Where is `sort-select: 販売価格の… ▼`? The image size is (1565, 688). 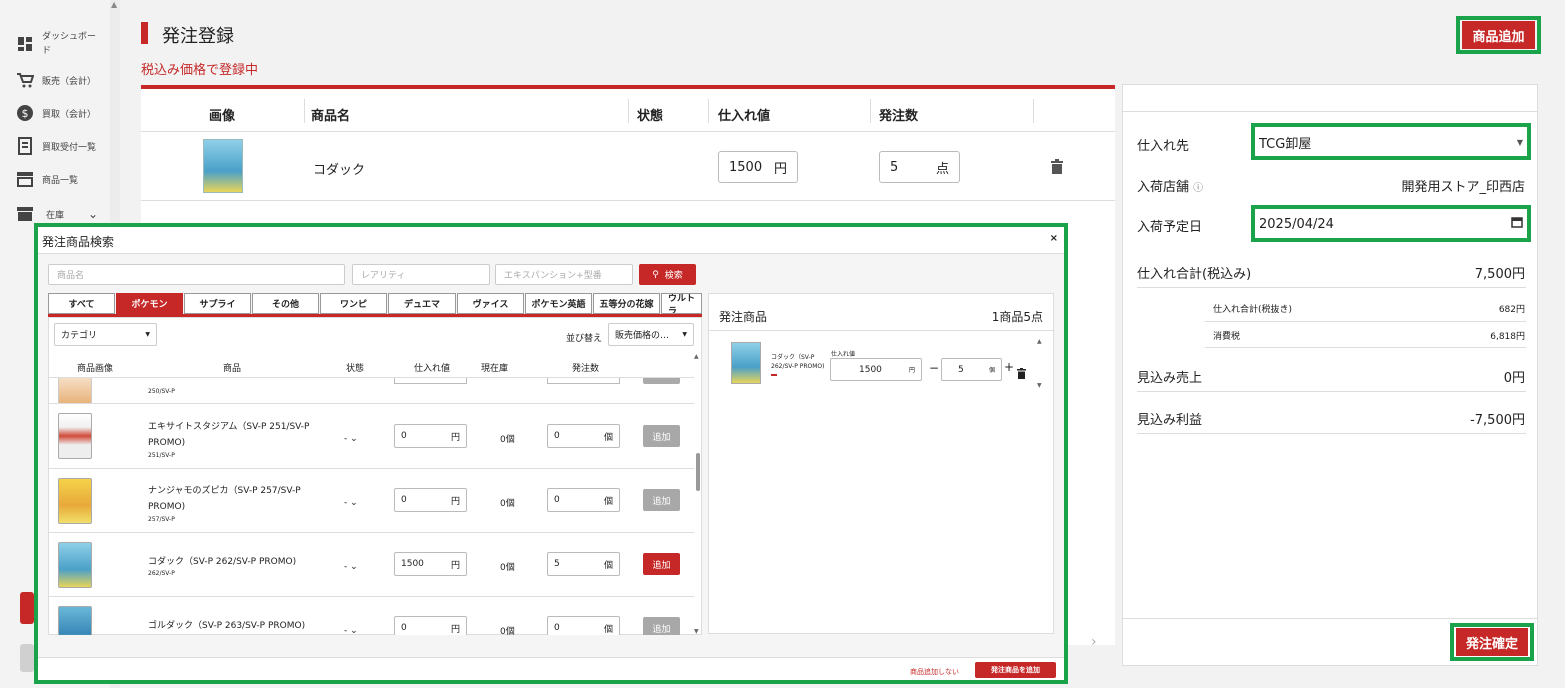 sort-select: 販売価格の… ▼ is located at coordinates (651, 334).